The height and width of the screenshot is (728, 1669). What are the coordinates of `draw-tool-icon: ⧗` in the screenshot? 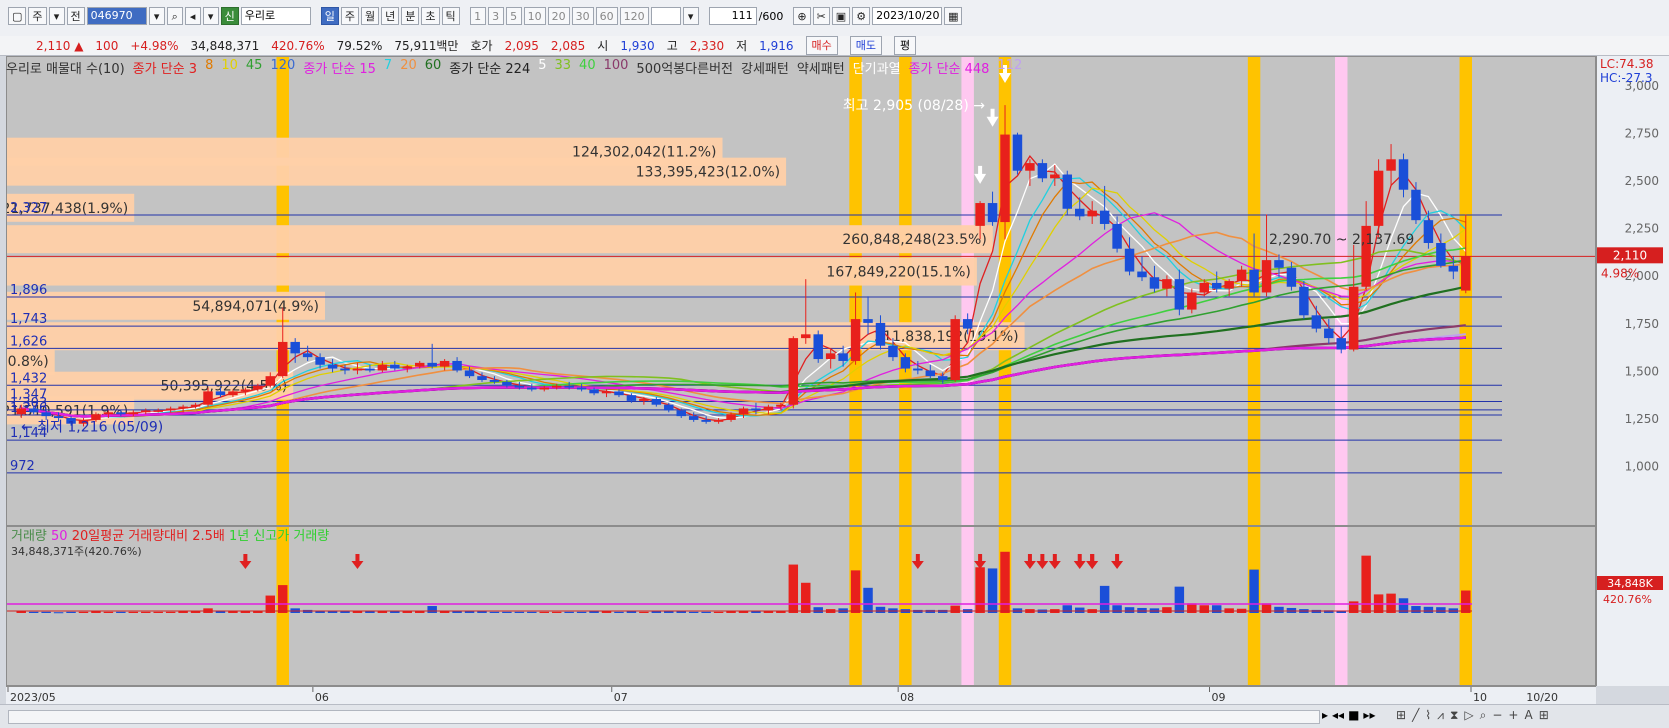 It's located at (1454, 715).